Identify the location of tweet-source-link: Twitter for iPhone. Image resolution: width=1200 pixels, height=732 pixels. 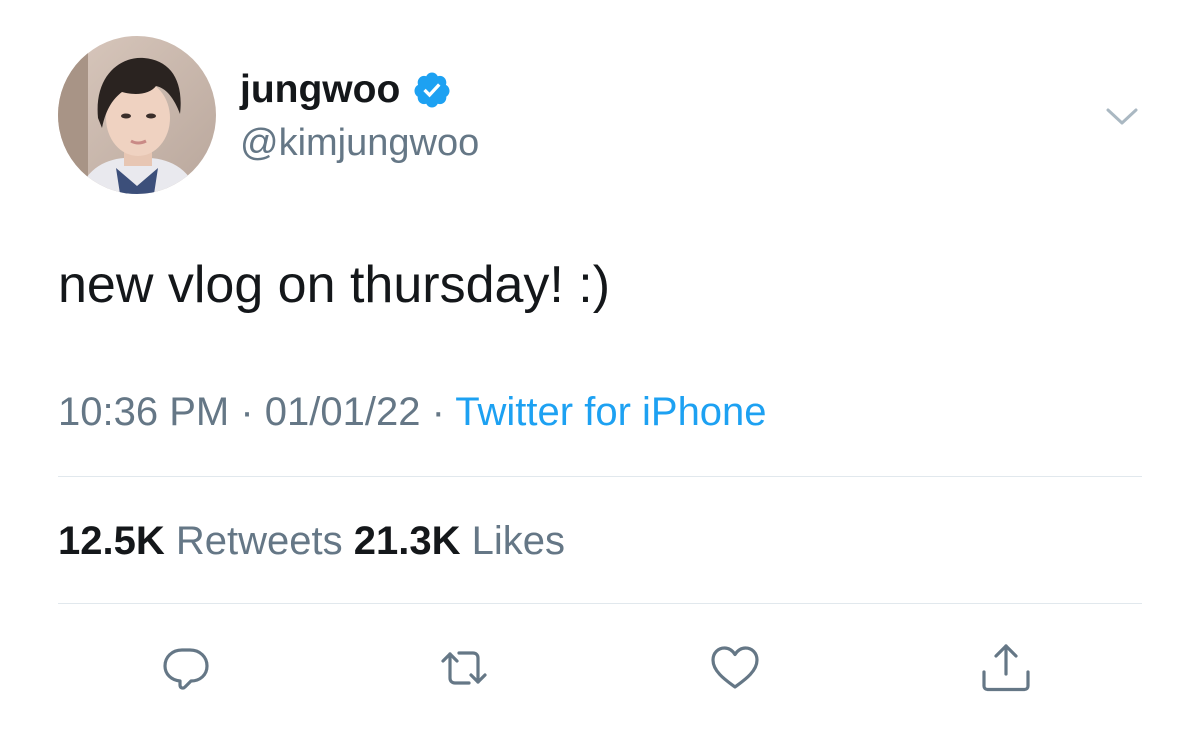
(610, 412).